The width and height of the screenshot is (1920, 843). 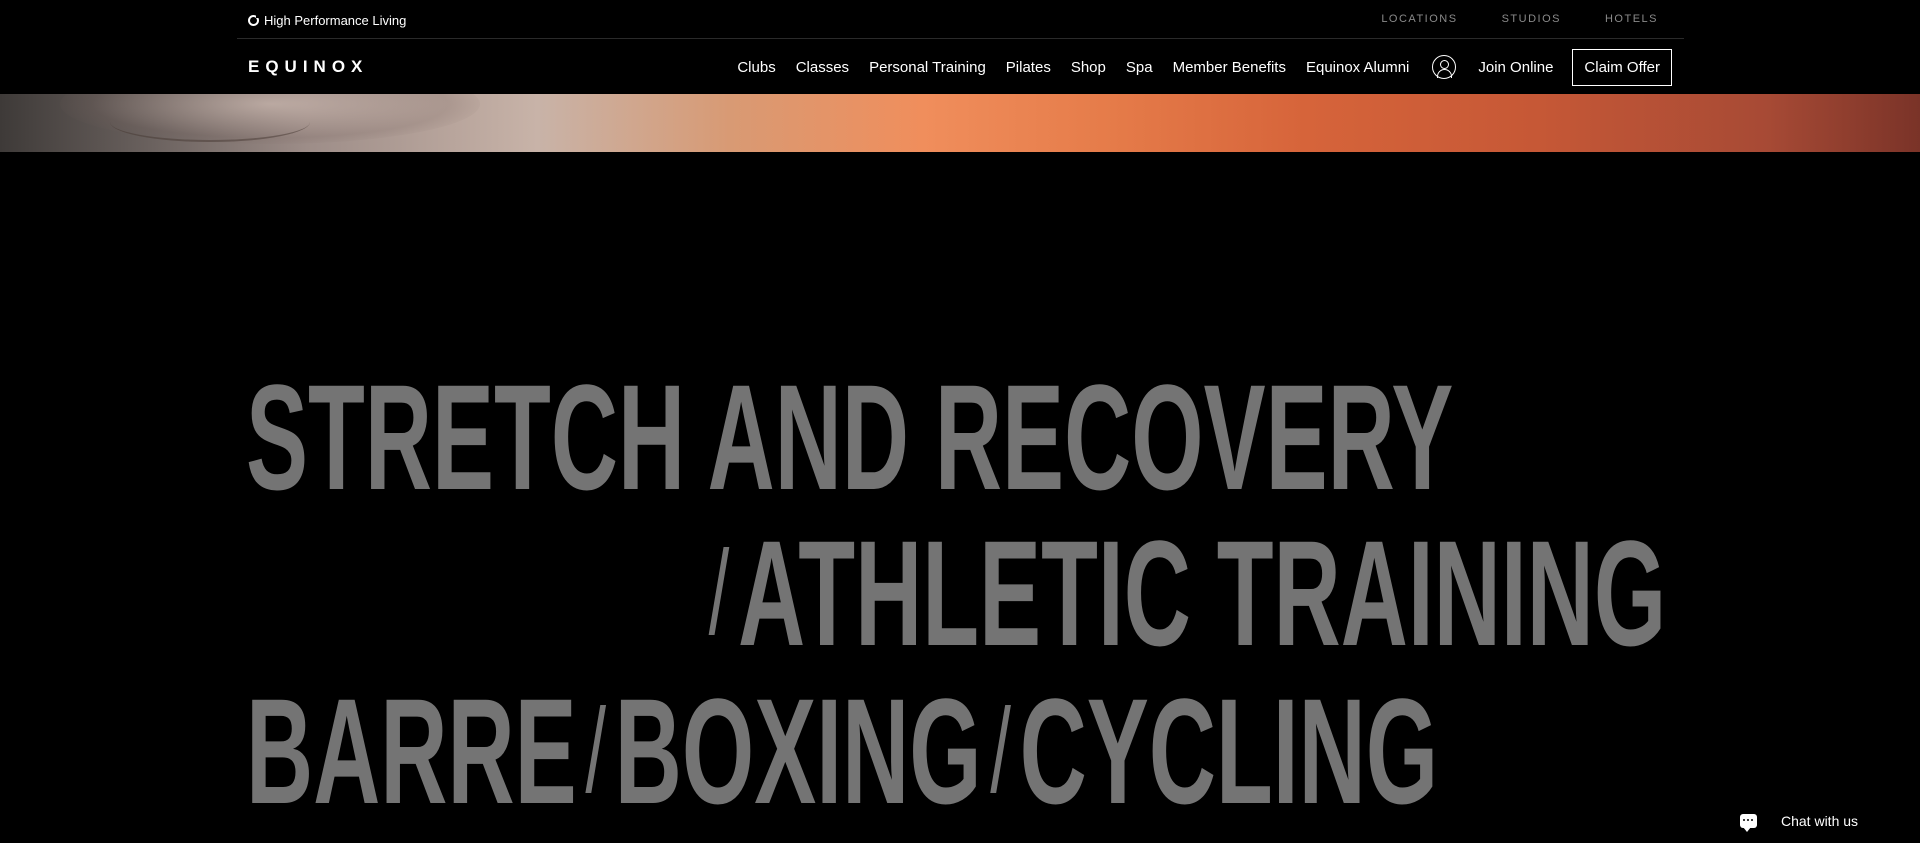 I want to click on category-boxing: BOXING, so click(x=798, y=751).